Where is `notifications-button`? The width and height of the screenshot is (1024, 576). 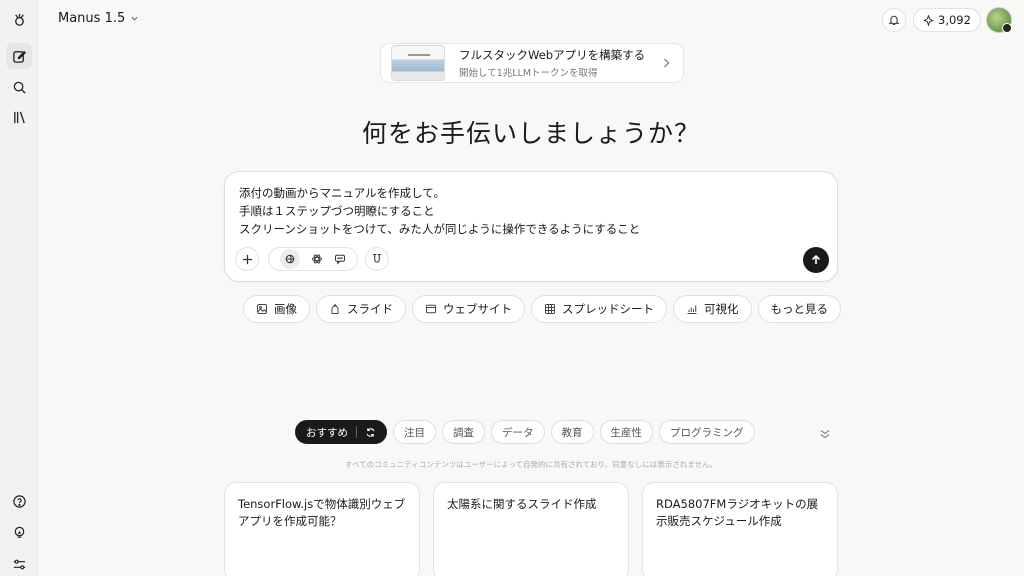
notifications-button is located at coordinates (894, 20).